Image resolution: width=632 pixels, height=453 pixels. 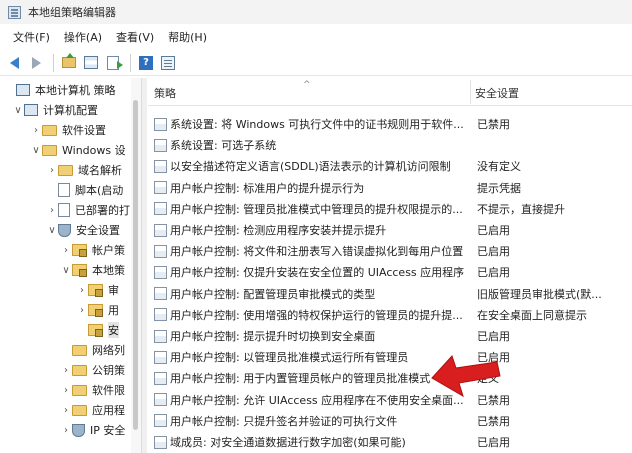 I want to click on tree-item: › 已部署的打, so click(x=88, y=210).